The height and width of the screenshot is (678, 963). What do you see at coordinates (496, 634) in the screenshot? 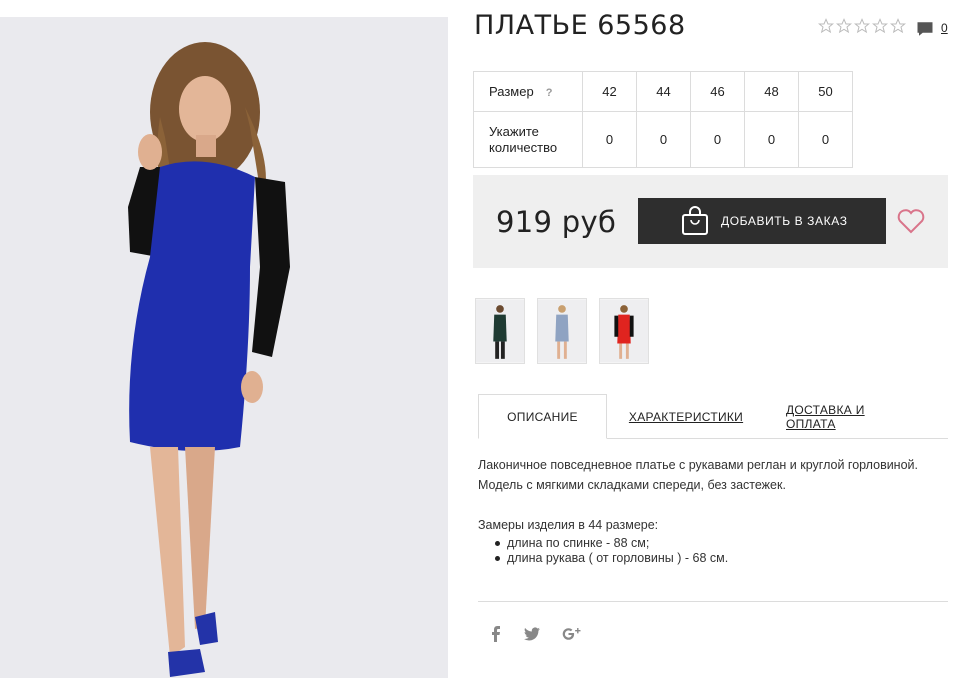
I see `facebook-icon` at bounding box center [496, 634].